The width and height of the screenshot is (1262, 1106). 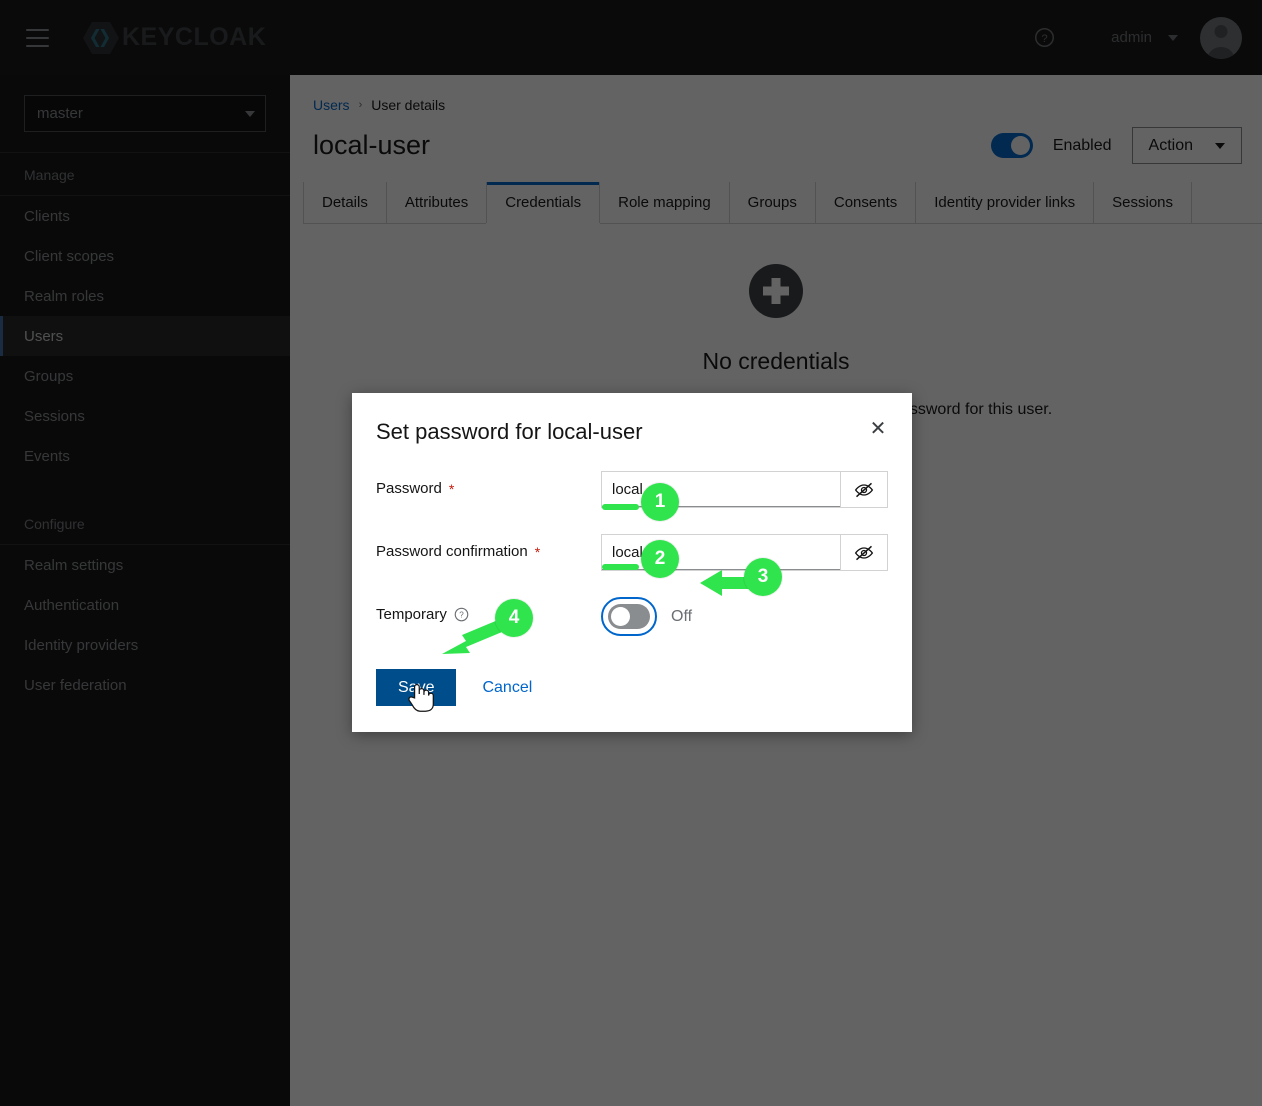 I want to click on temporary-label: Temporary, so click(x=411, y=614).